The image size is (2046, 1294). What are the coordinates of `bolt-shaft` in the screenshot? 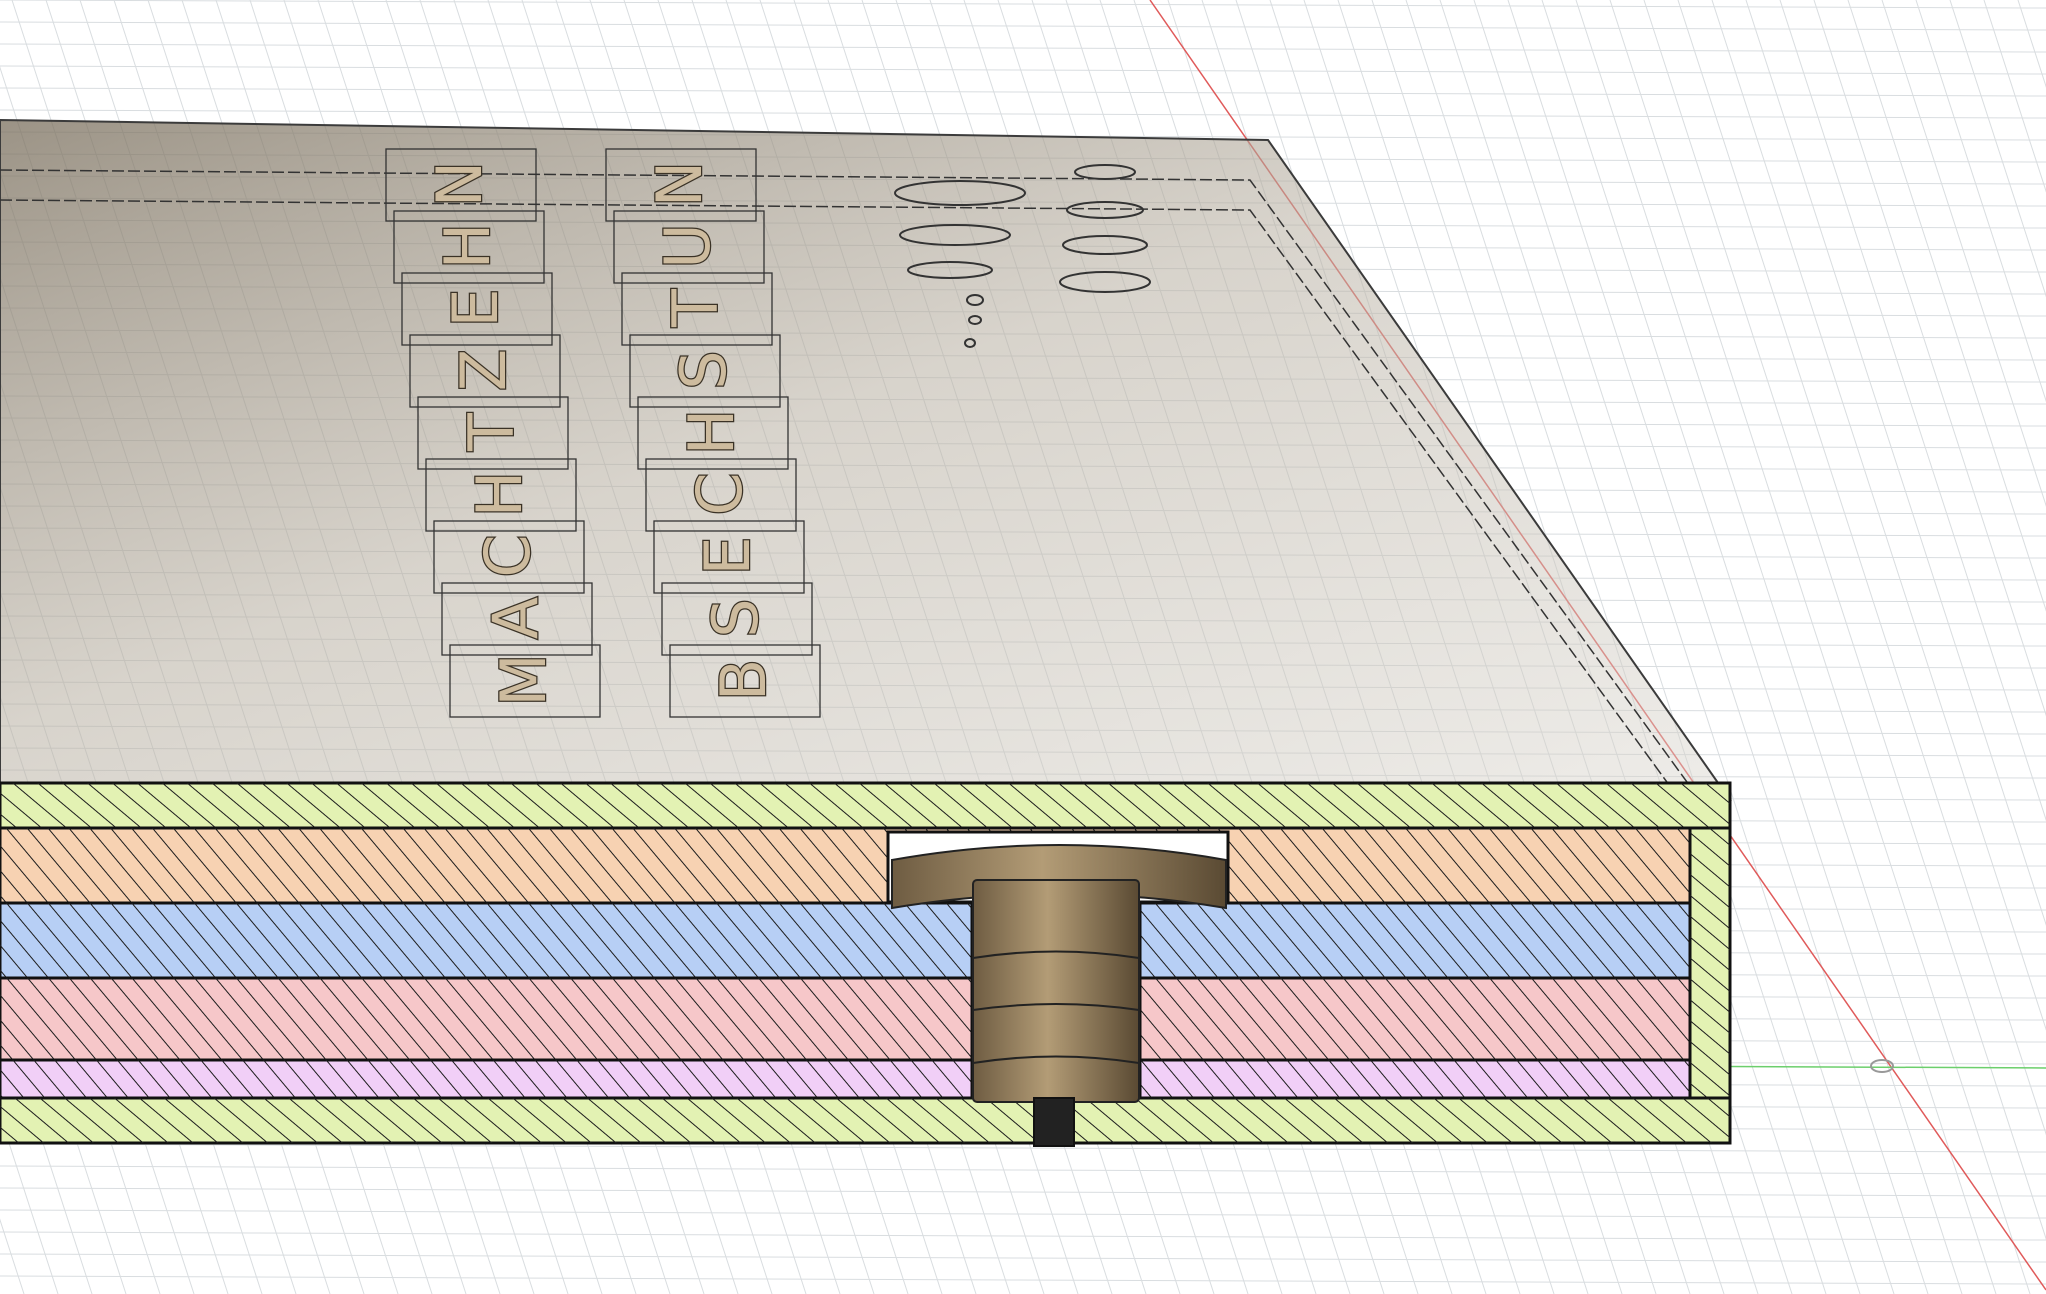 It's located at (1056, 991).